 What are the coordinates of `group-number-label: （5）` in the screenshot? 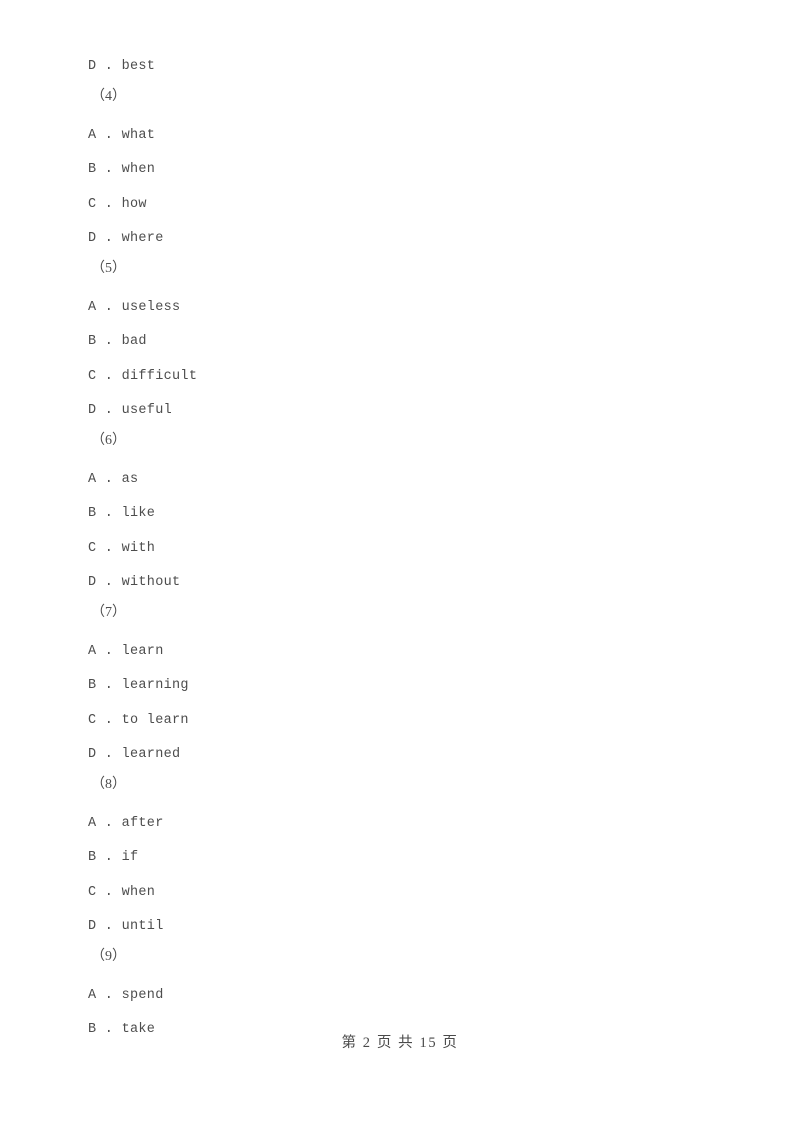 It's located at (108, 268).